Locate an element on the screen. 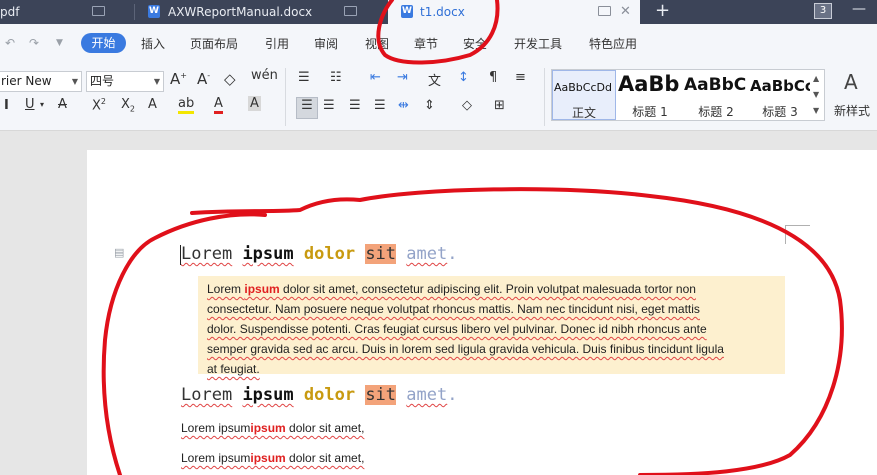 The width and height of the screenshot is (877, 475). tab-security: 安全 is located at coordinates (475, 43).